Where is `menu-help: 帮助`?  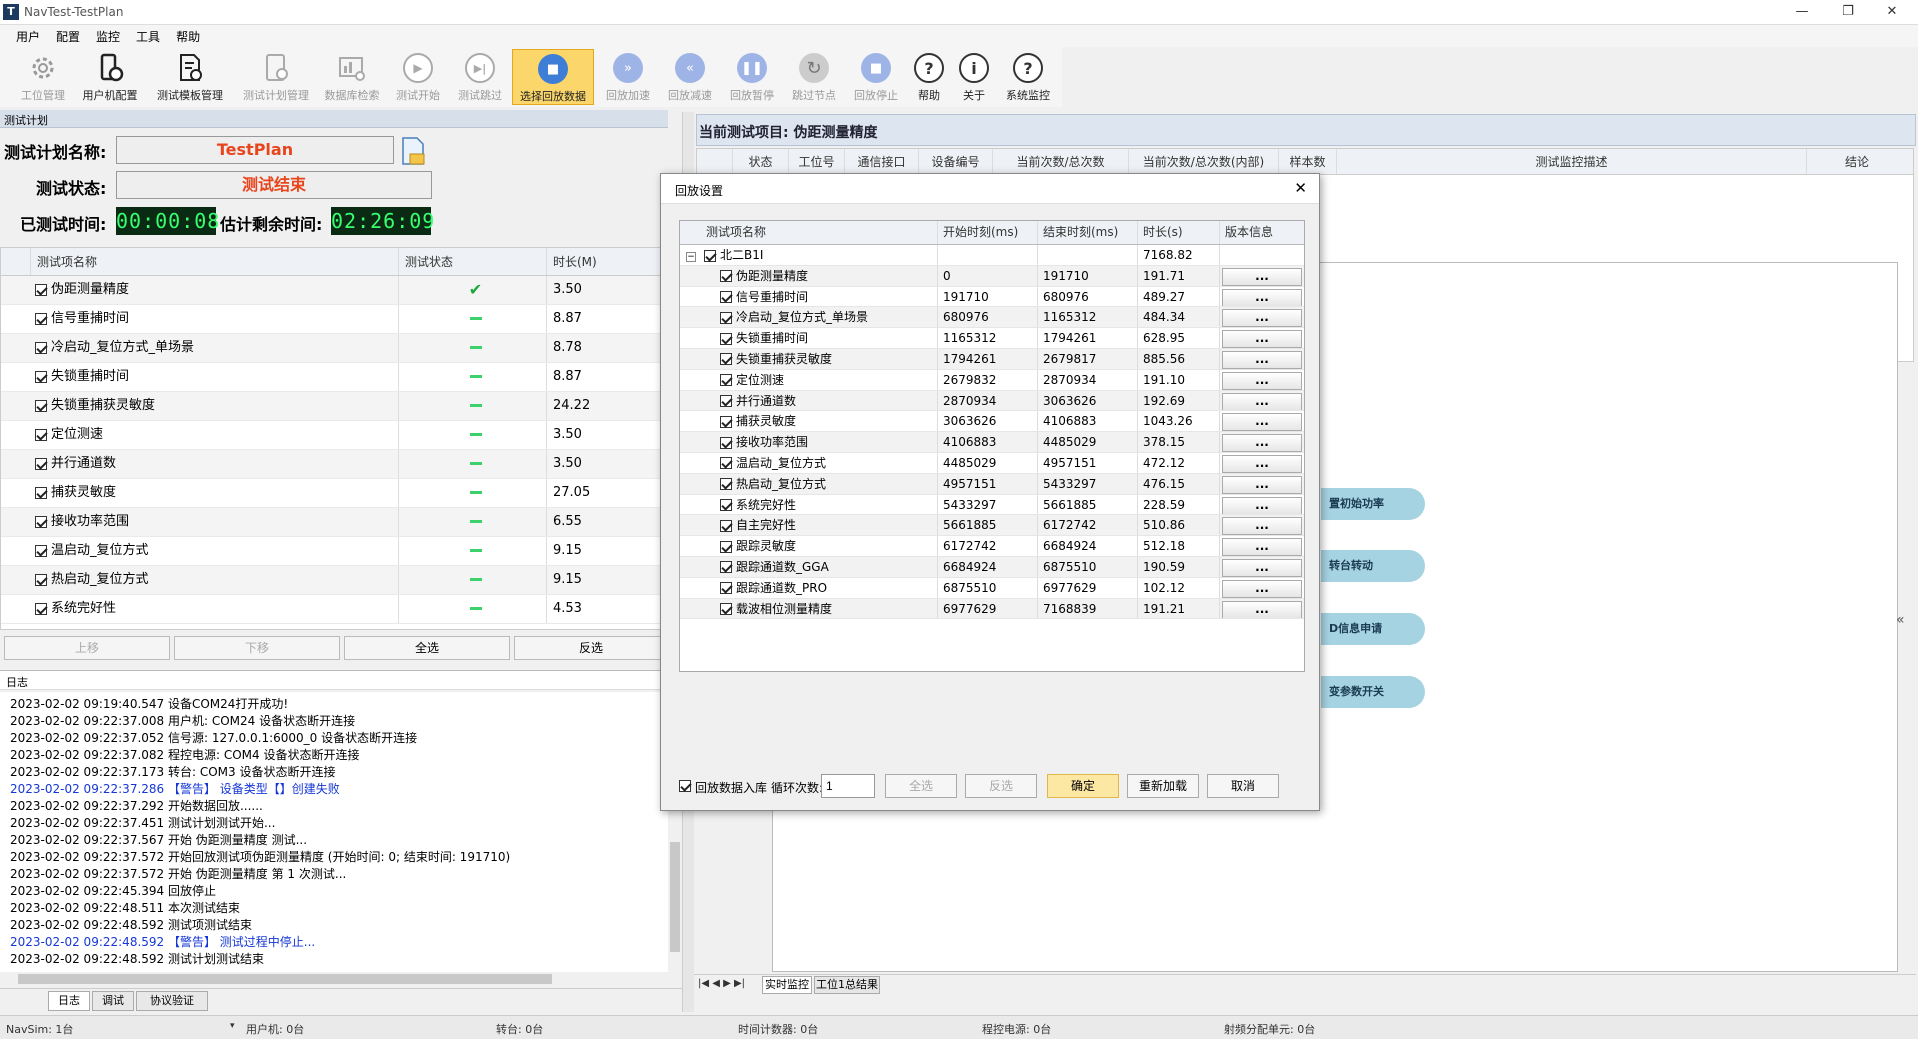
menu-help: 帮助 is located at coordinates (188, 35).